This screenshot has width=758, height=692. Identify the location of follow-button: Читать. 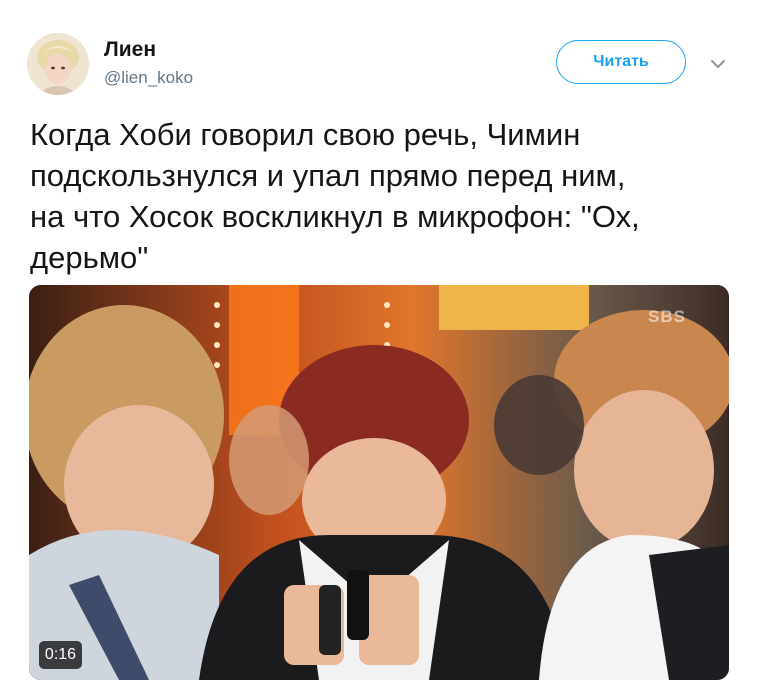
(621, 62).